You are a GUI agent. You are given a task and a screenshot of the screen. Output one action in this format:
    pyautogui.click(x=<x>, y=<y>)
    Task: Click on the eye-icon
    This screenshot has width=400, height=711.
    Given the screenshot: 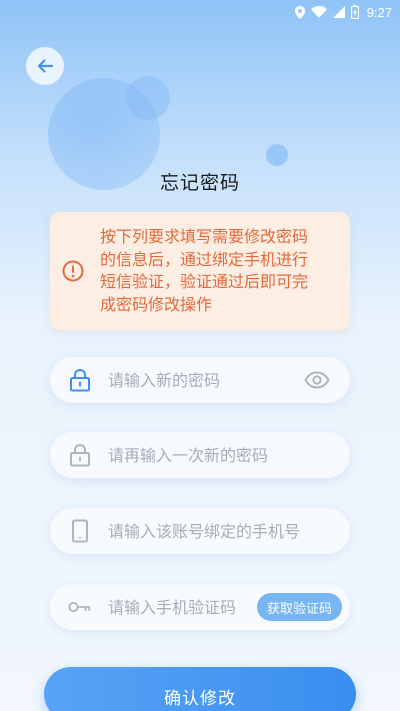 What is the action you would take?
    pyautogui.click(x=317, y=380)
    